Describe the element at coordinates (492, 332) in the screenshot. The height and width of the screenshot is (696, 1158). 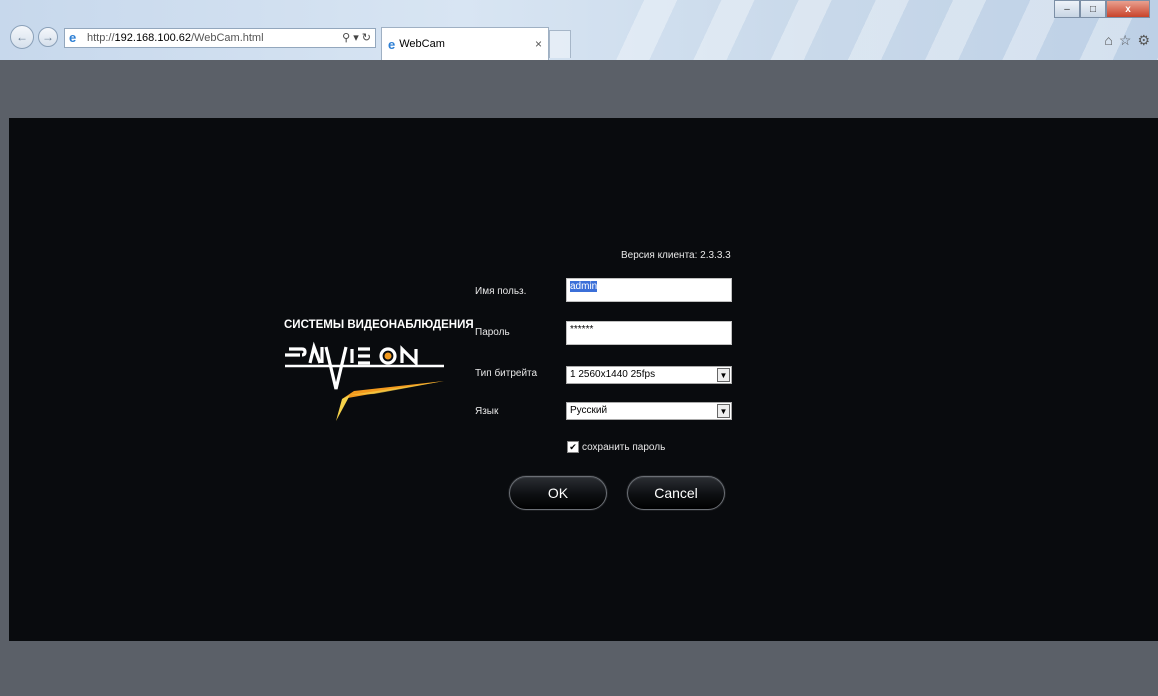
I see `password-label: Пароль` at that location.